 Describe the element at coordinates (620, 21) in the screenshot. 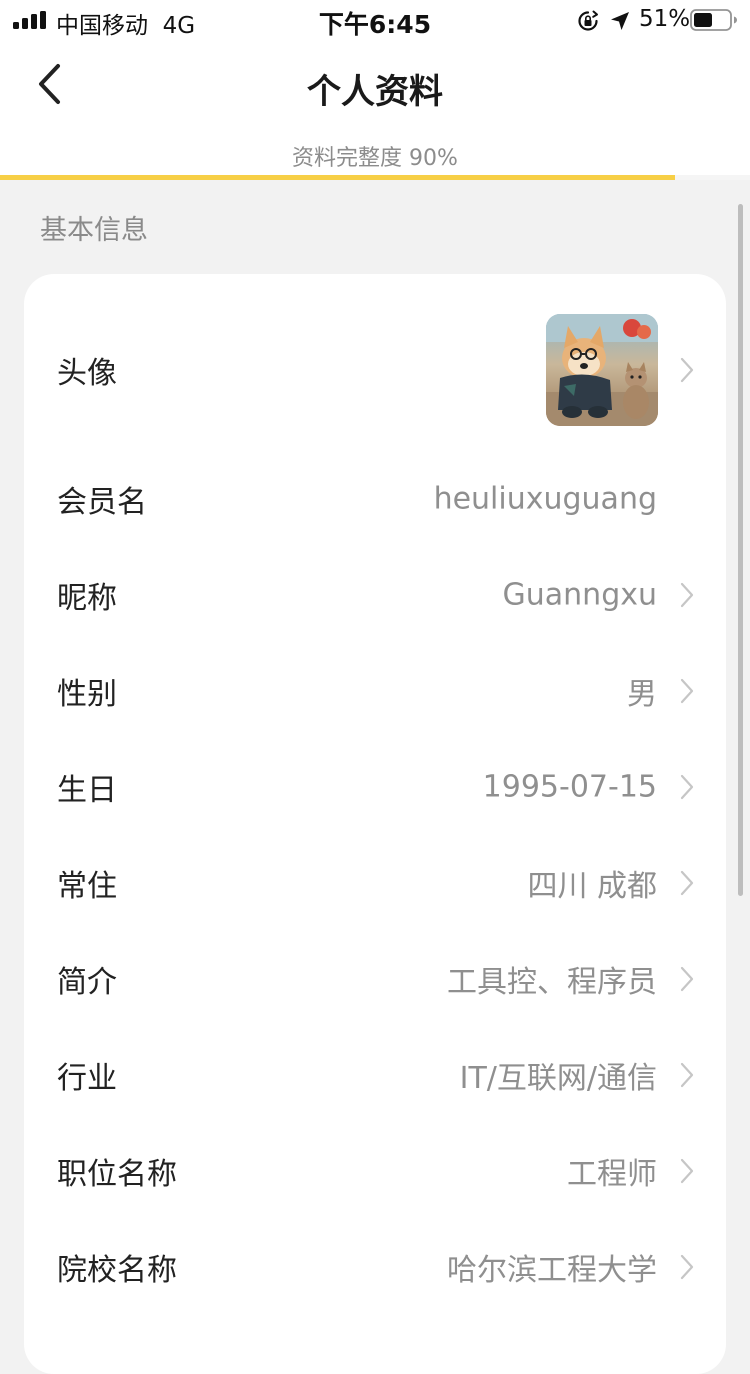

I see `location-arrow-icon` at that location.